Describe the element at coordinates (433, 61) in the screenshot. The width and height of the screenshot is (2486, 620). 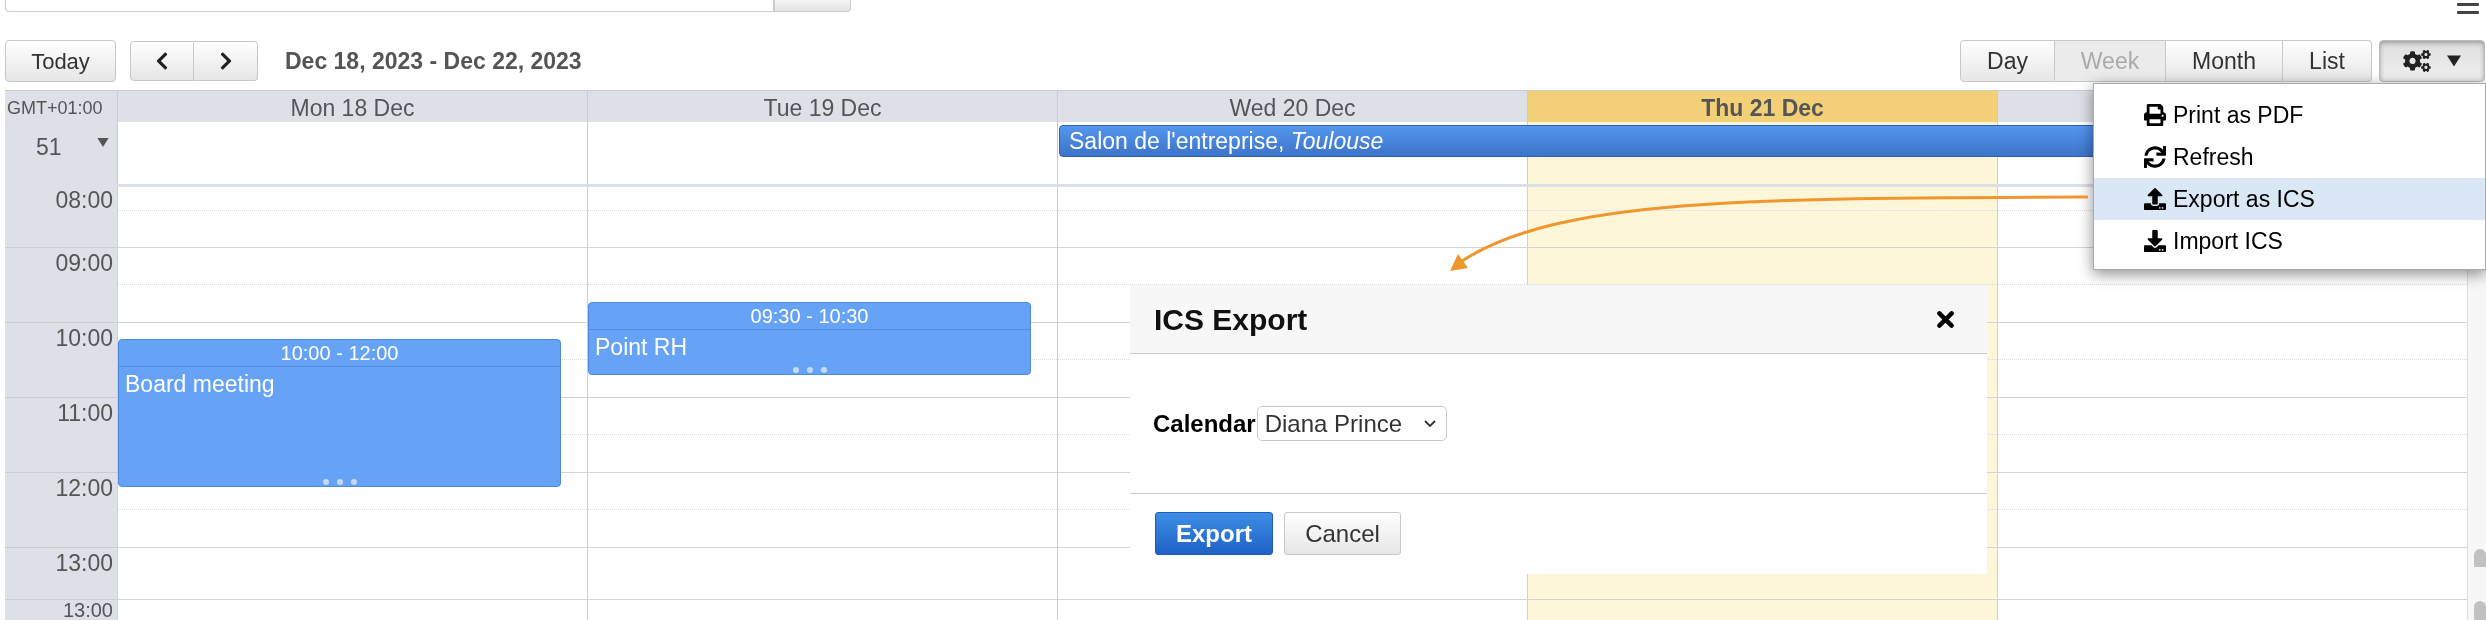
I see `date-range: Dec 18, 2023 - Dec 22, 2023` at that location.